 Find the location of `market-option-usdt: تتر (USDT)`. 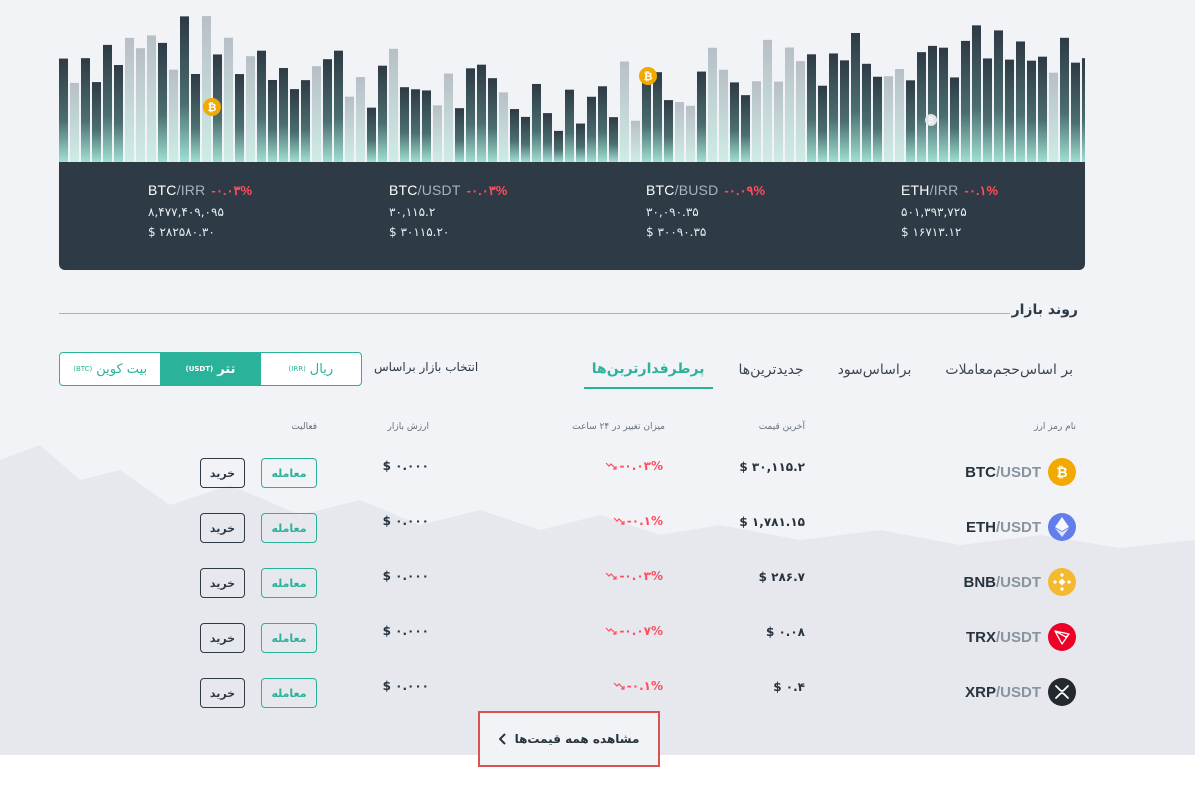

market-option-usdt: تتر (USDT) is located at coordinates (210, 369).